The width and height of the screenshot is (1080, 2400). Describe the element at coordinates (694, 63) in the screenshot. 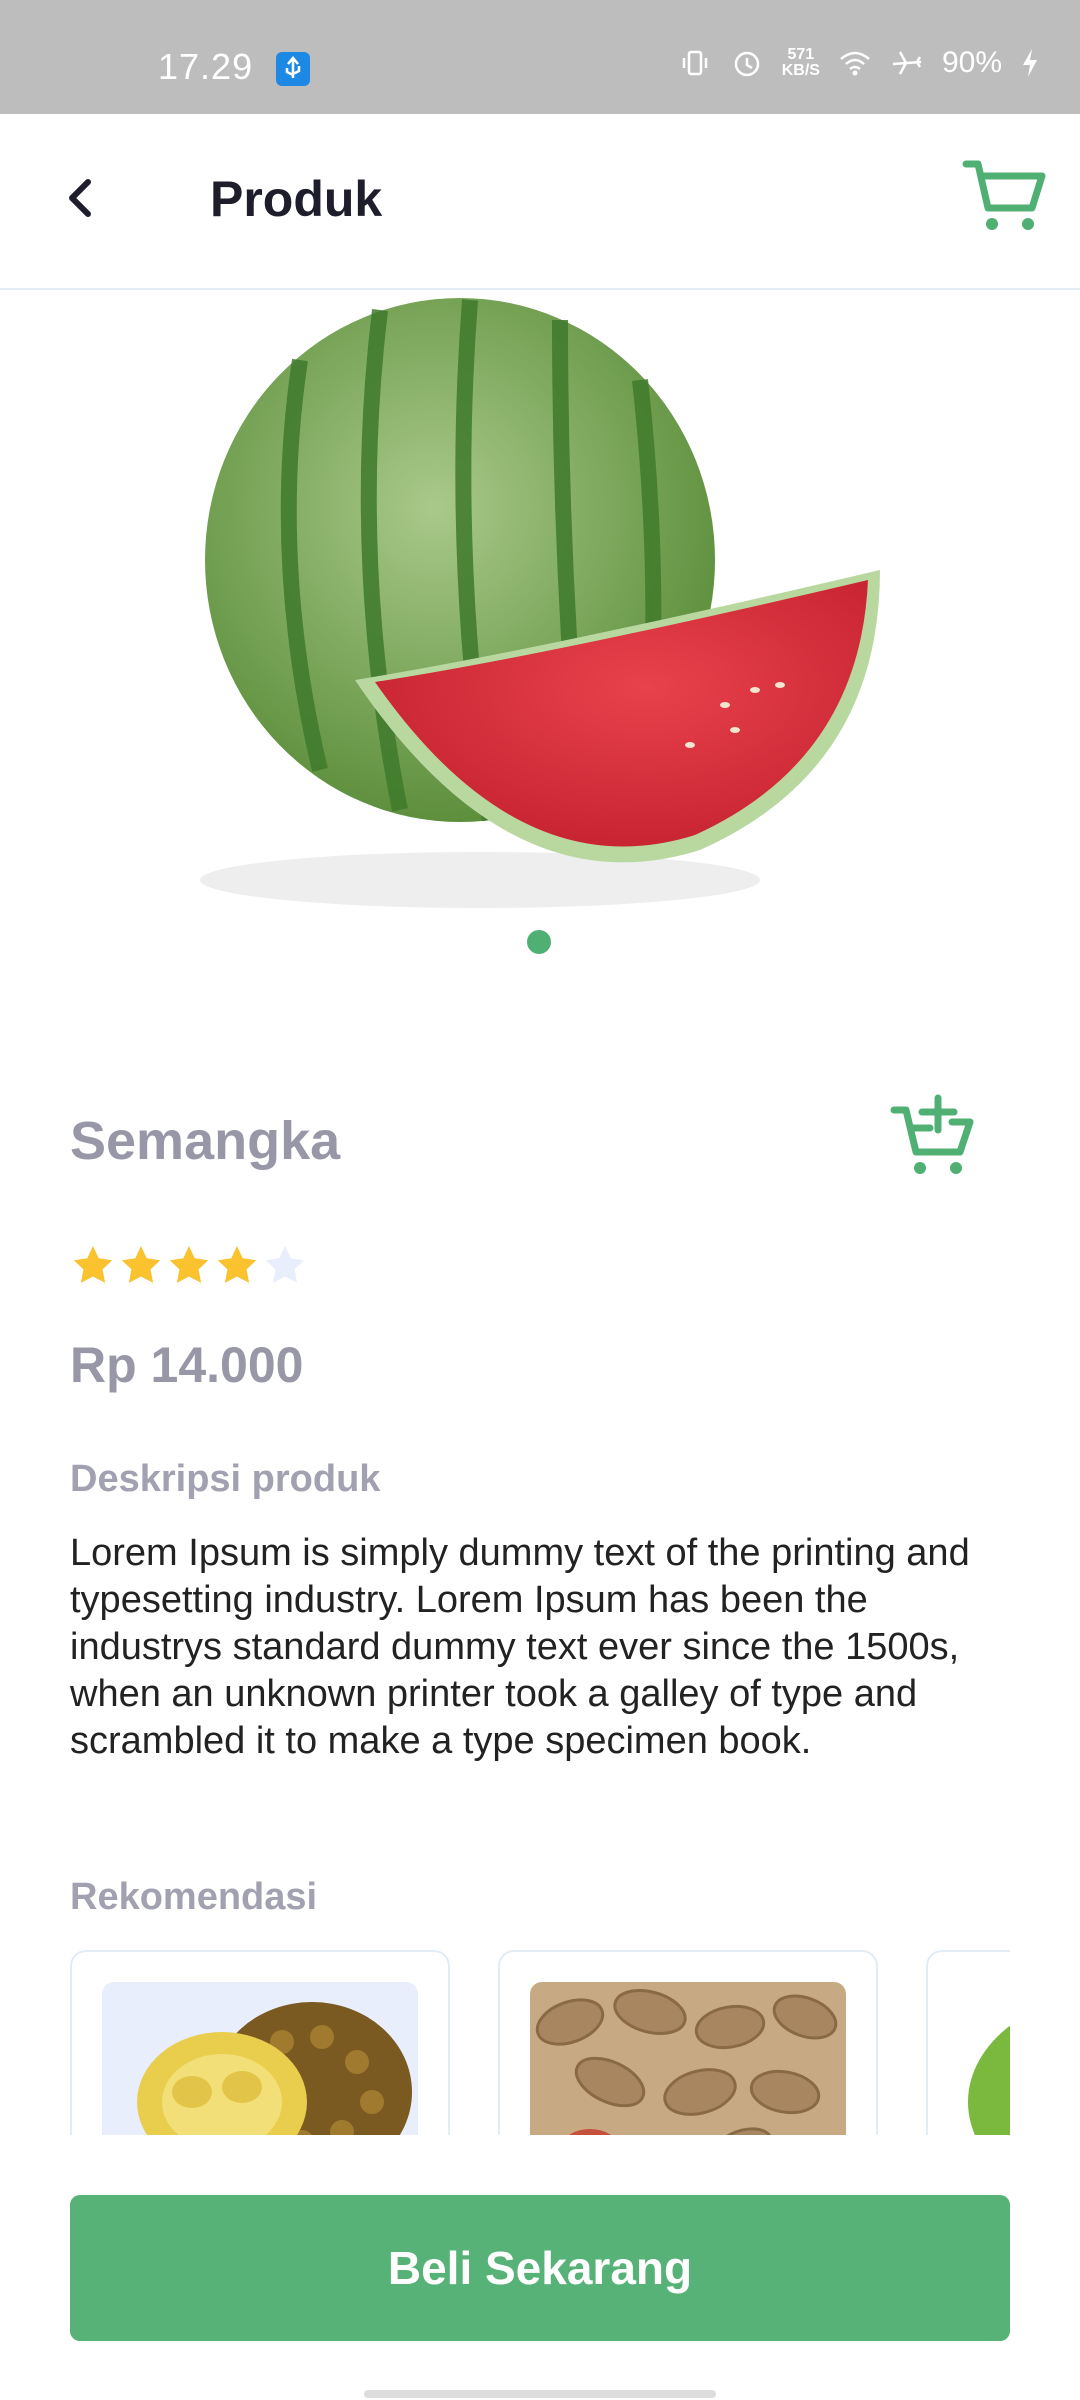

I see `vibrate-icon` at that location.